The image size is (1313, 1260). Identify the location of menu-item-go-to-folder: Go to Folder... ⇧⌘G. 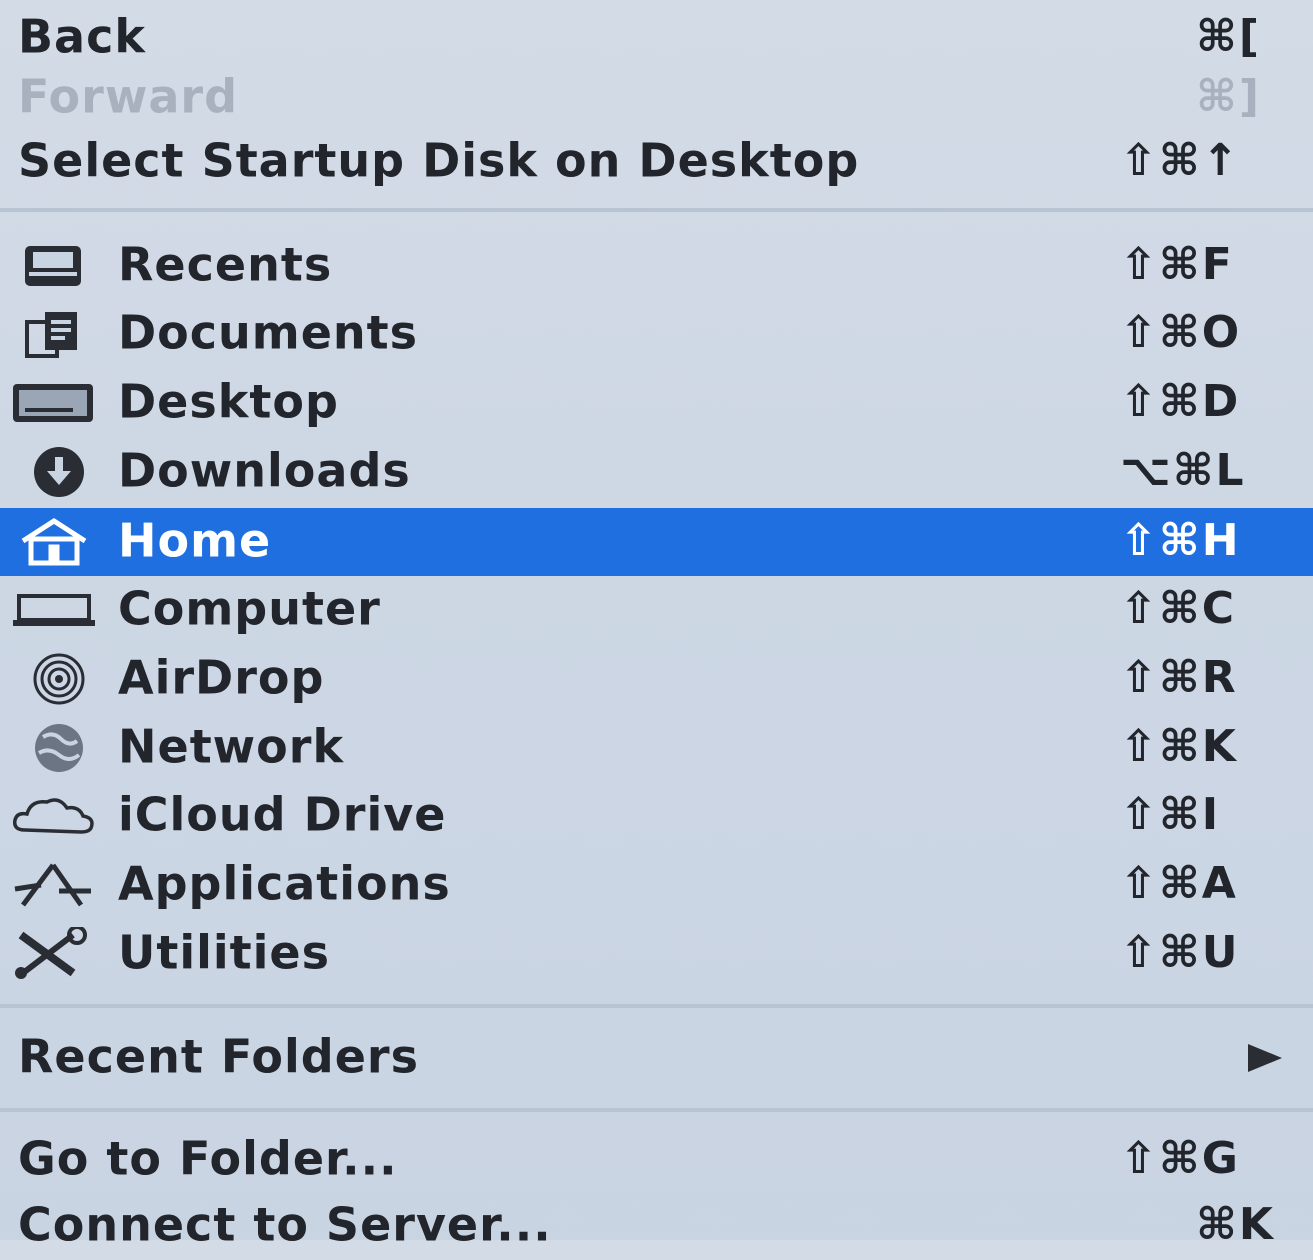
(656, 1160).